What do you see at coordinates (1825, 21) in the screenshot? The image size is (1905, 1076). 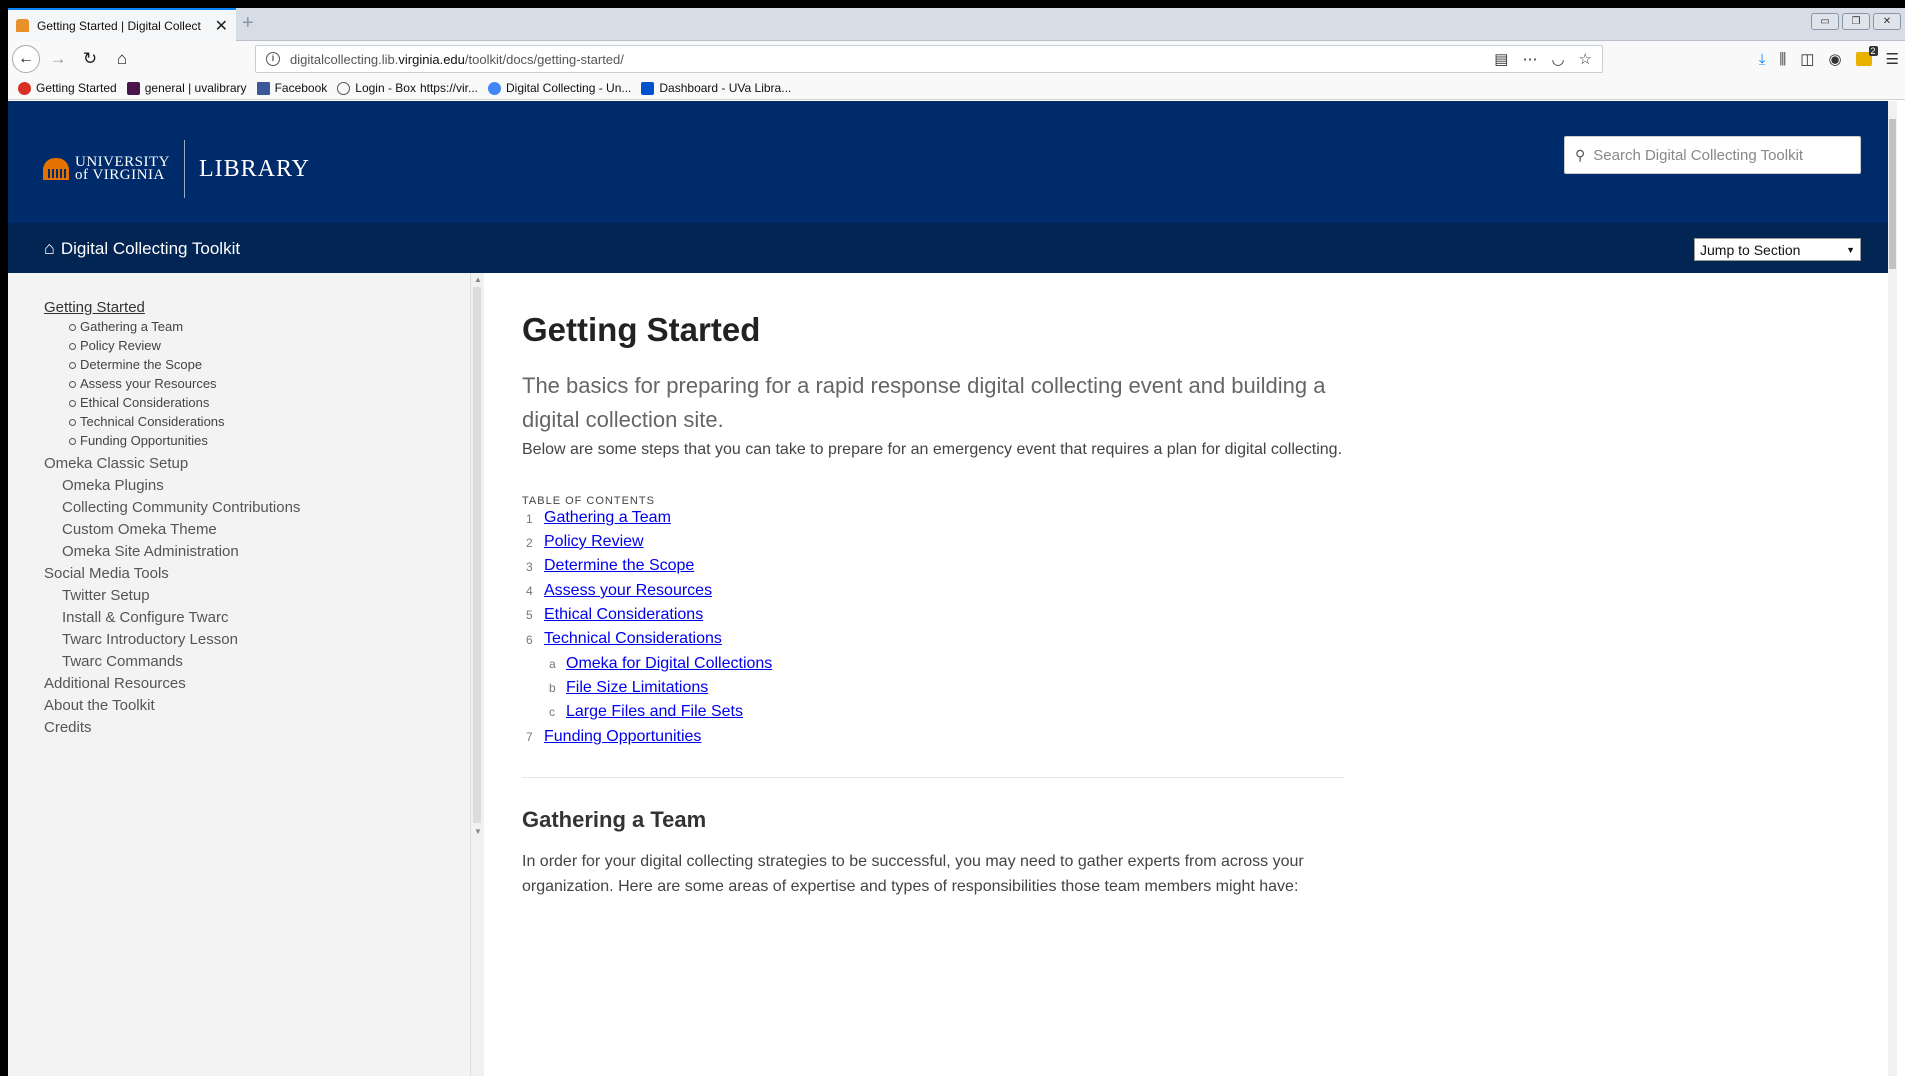 I see `minimize-window-icon: ▭` at bounding box center [1825, 21].